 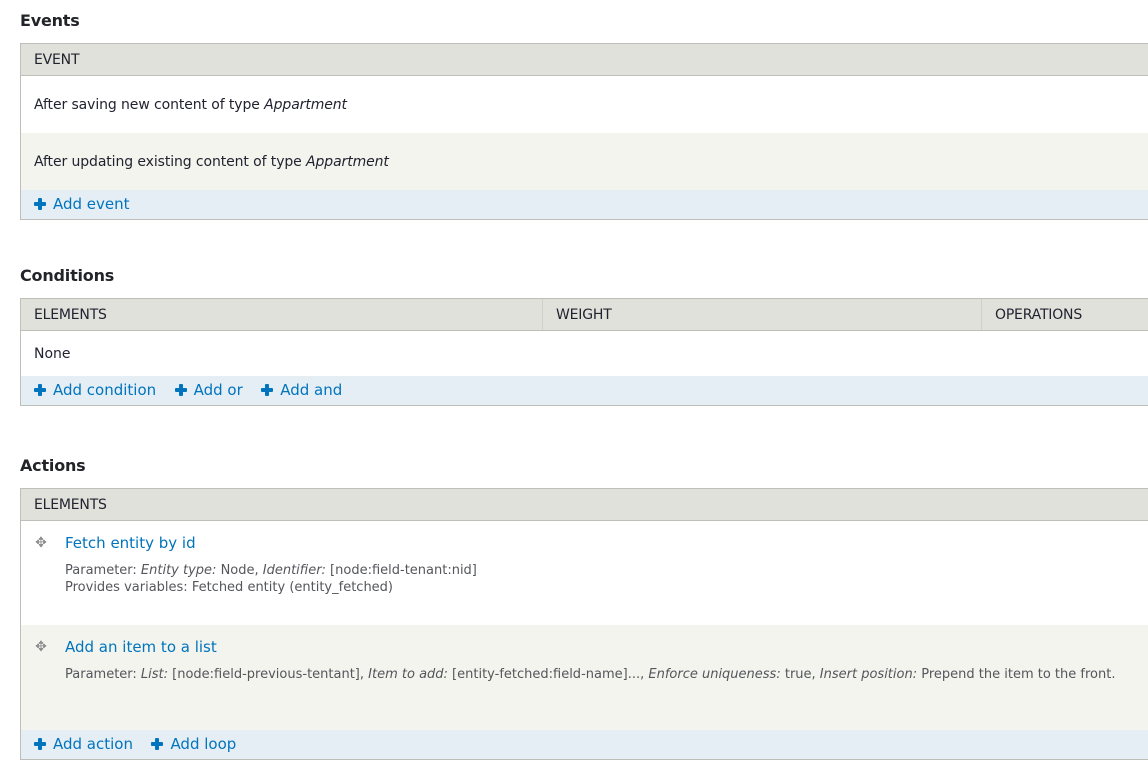 What do you see at coordinates (67, 275) in the screenshot?
I see `conditions-heading: Conditions` at bounding box center [67, 275].